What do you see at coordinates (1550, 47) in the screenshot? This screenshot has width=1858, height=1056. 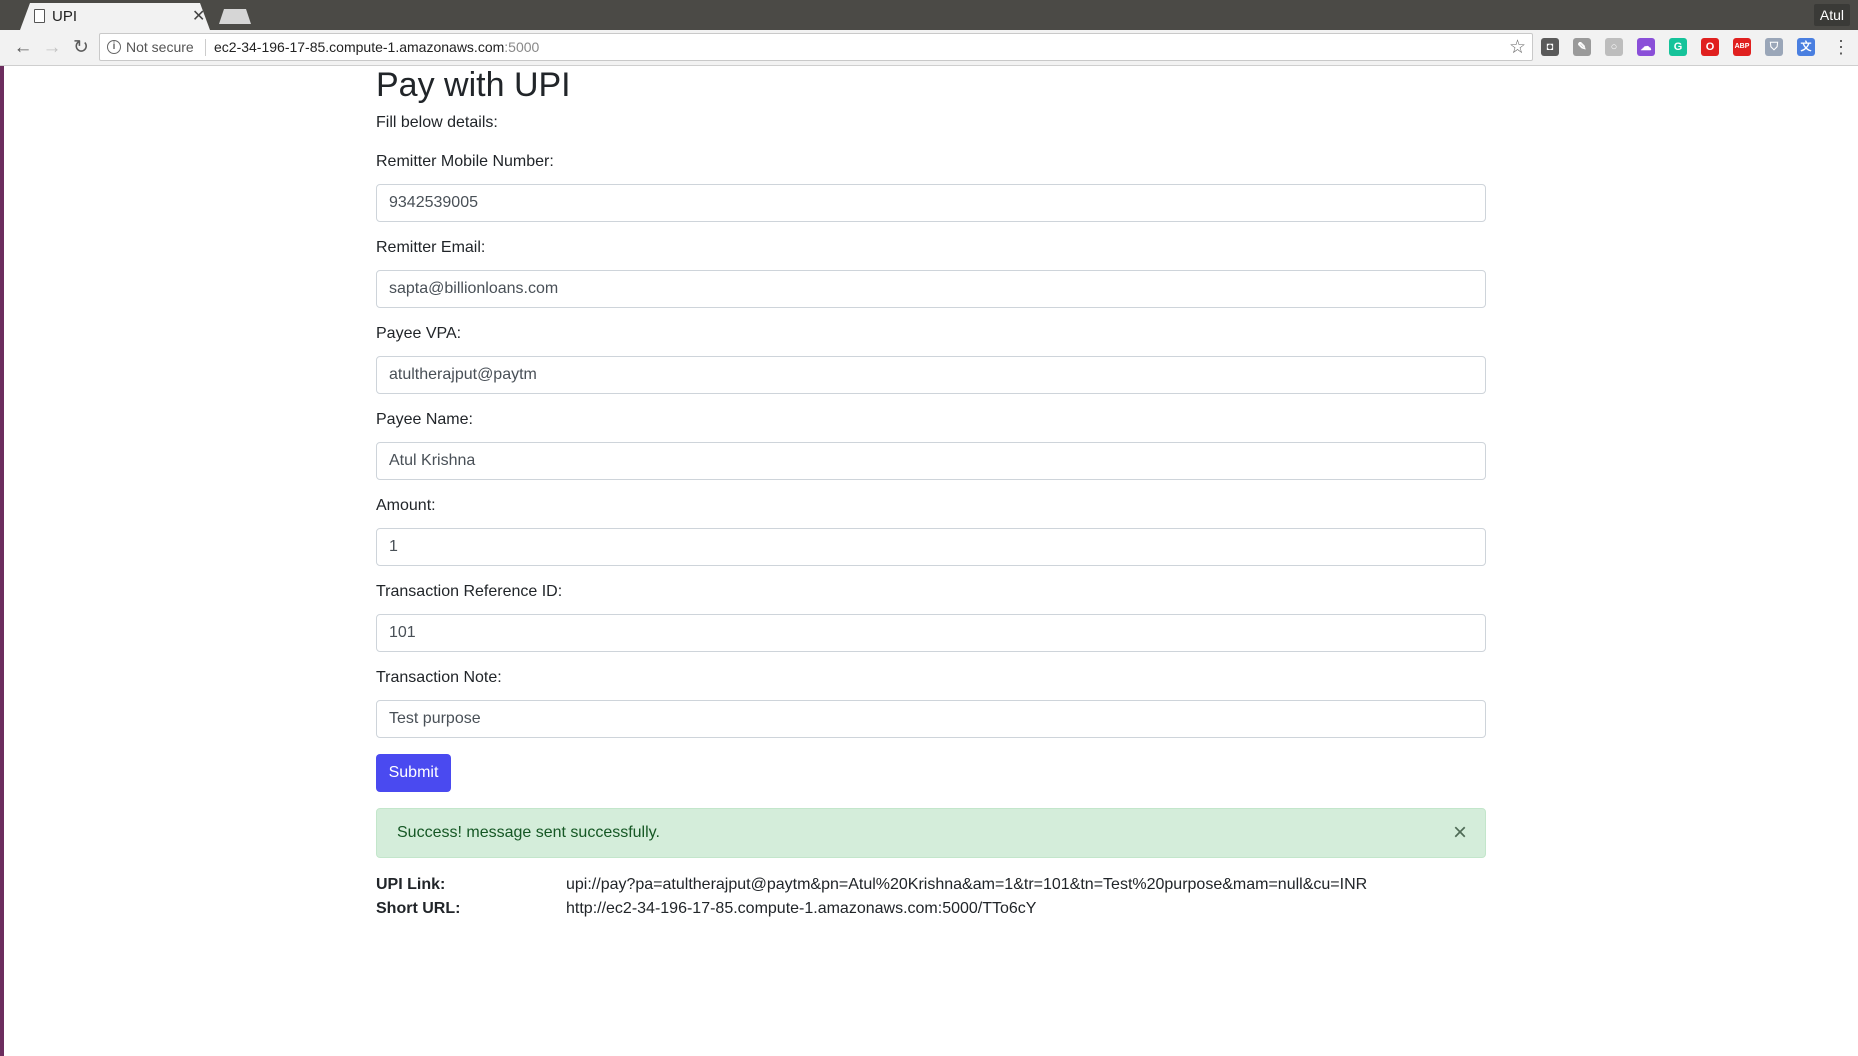 I see `pocket-icon: ◘` at bounding box center [1550, 47].